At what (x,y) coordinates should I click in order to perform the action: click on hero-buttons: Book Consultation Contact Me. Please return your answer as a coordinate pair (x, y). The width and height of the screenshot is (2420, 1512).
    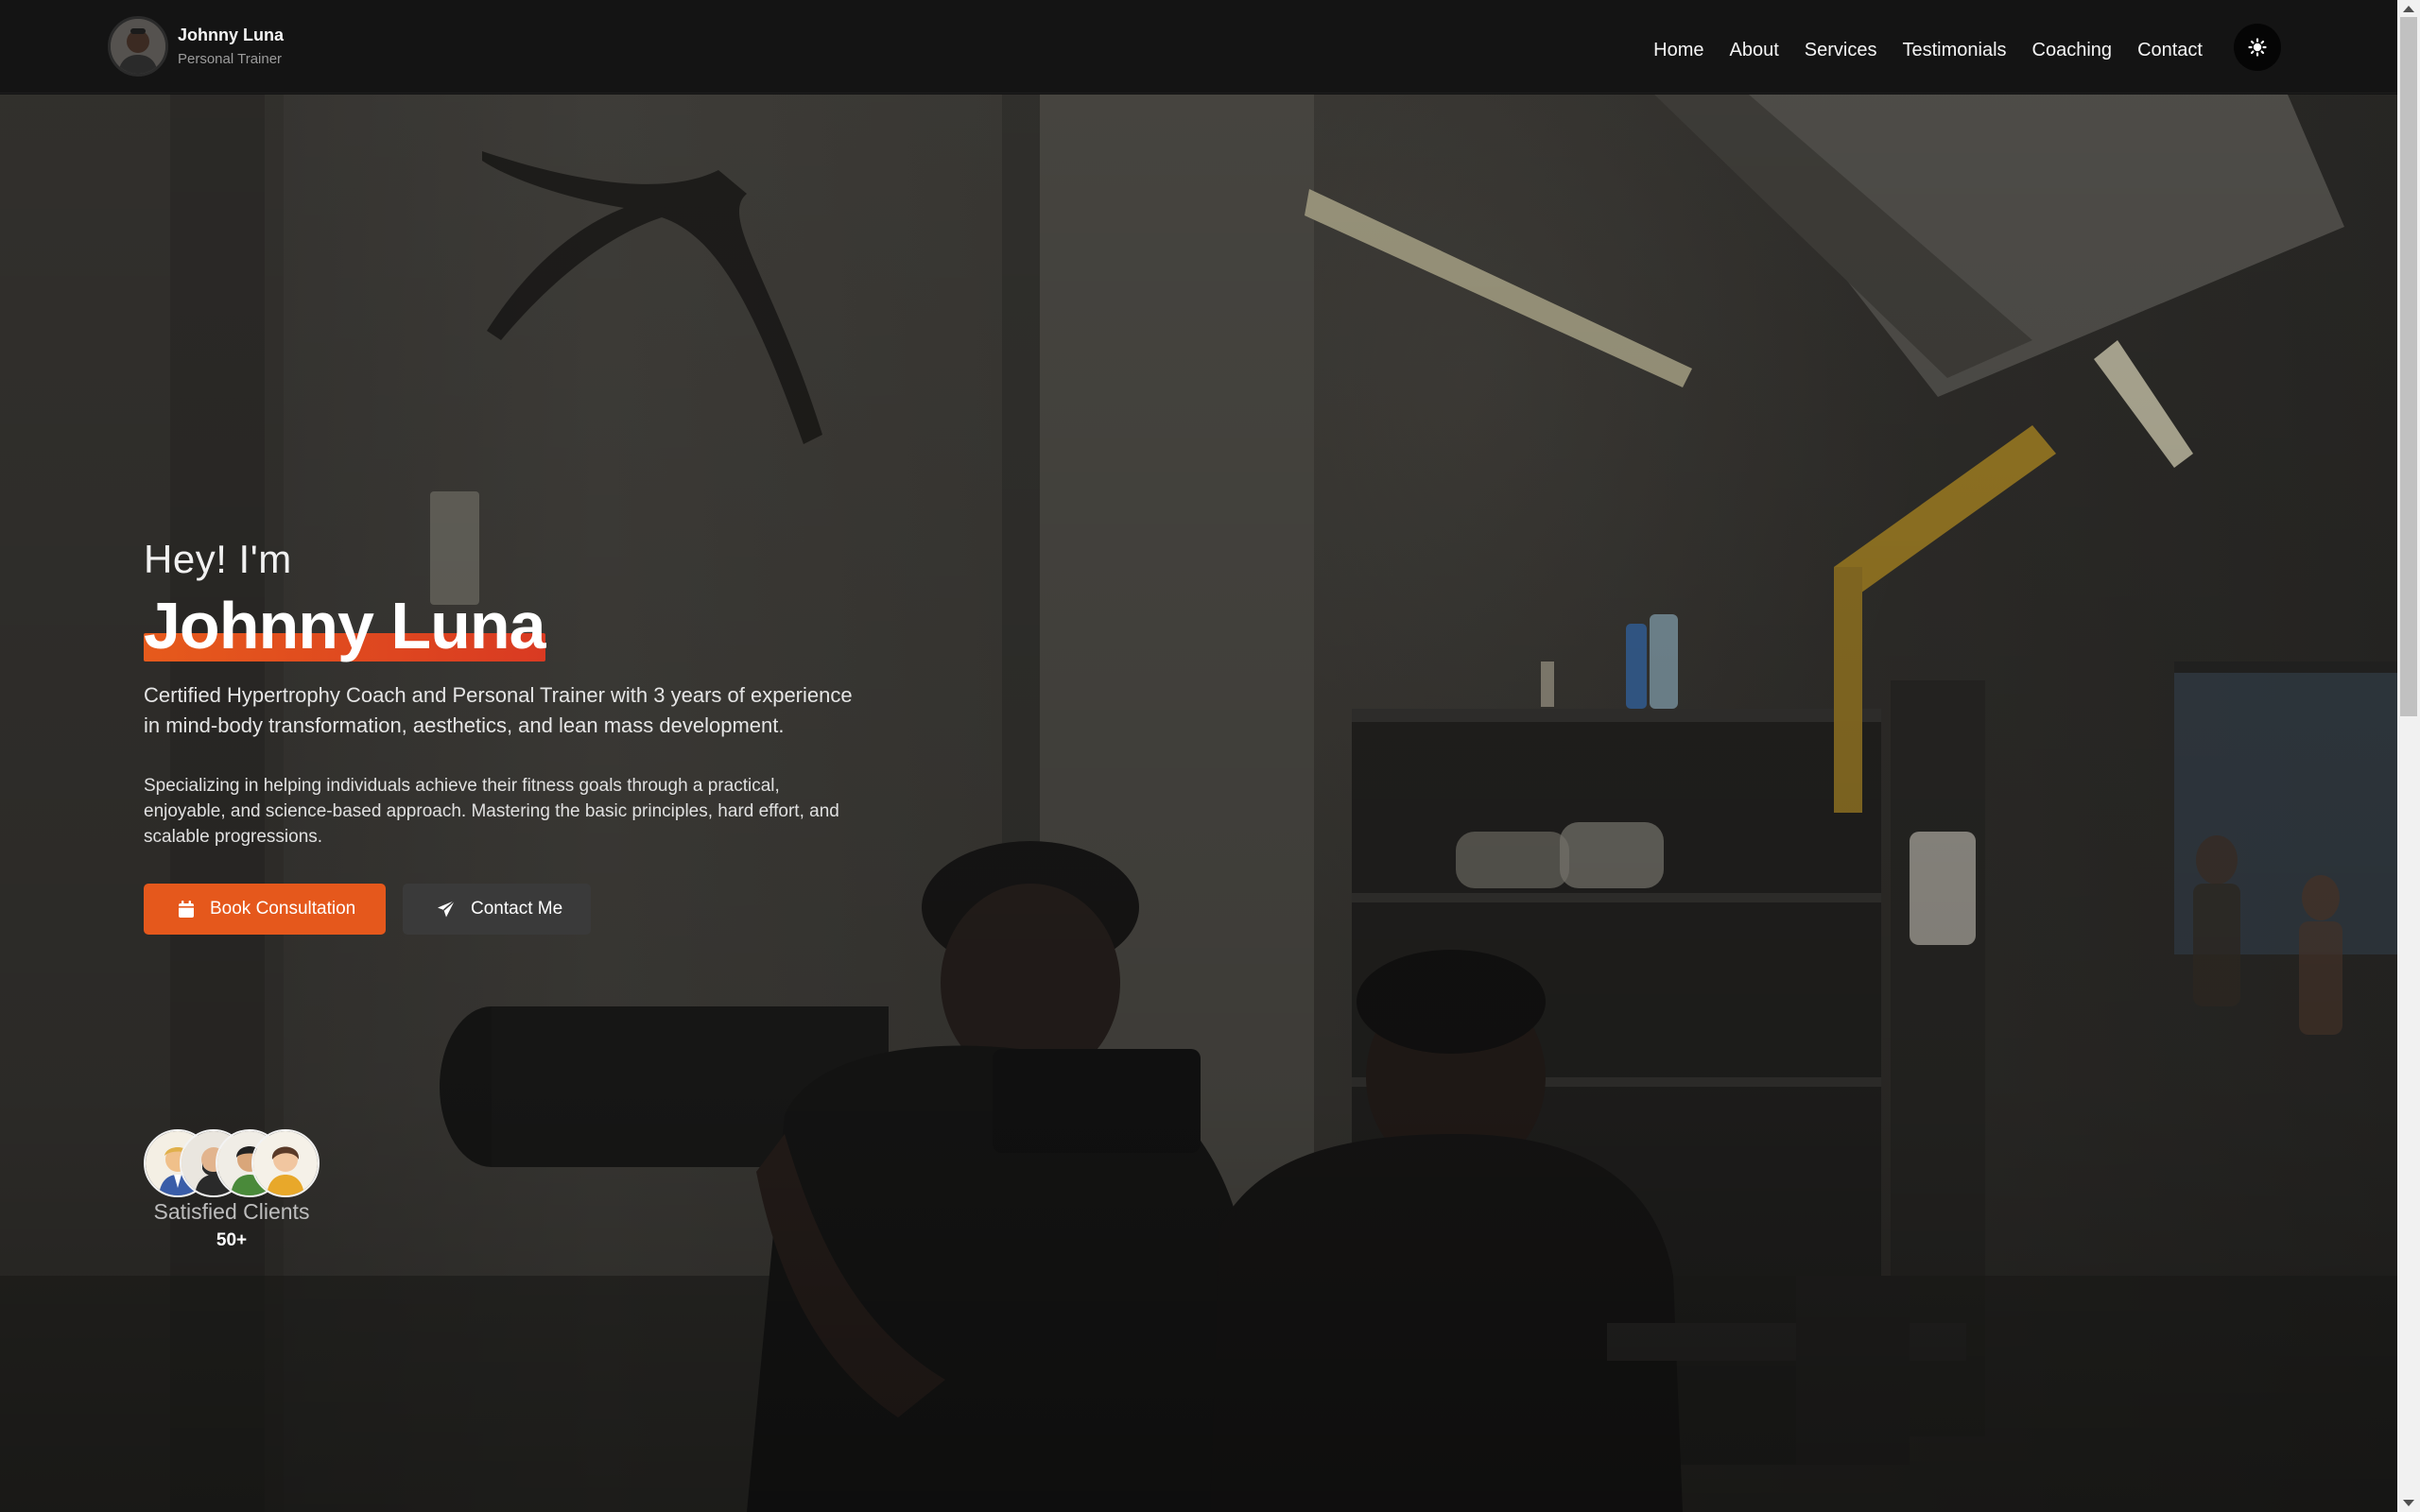
    Looking at the image, I should click on (512, 909).